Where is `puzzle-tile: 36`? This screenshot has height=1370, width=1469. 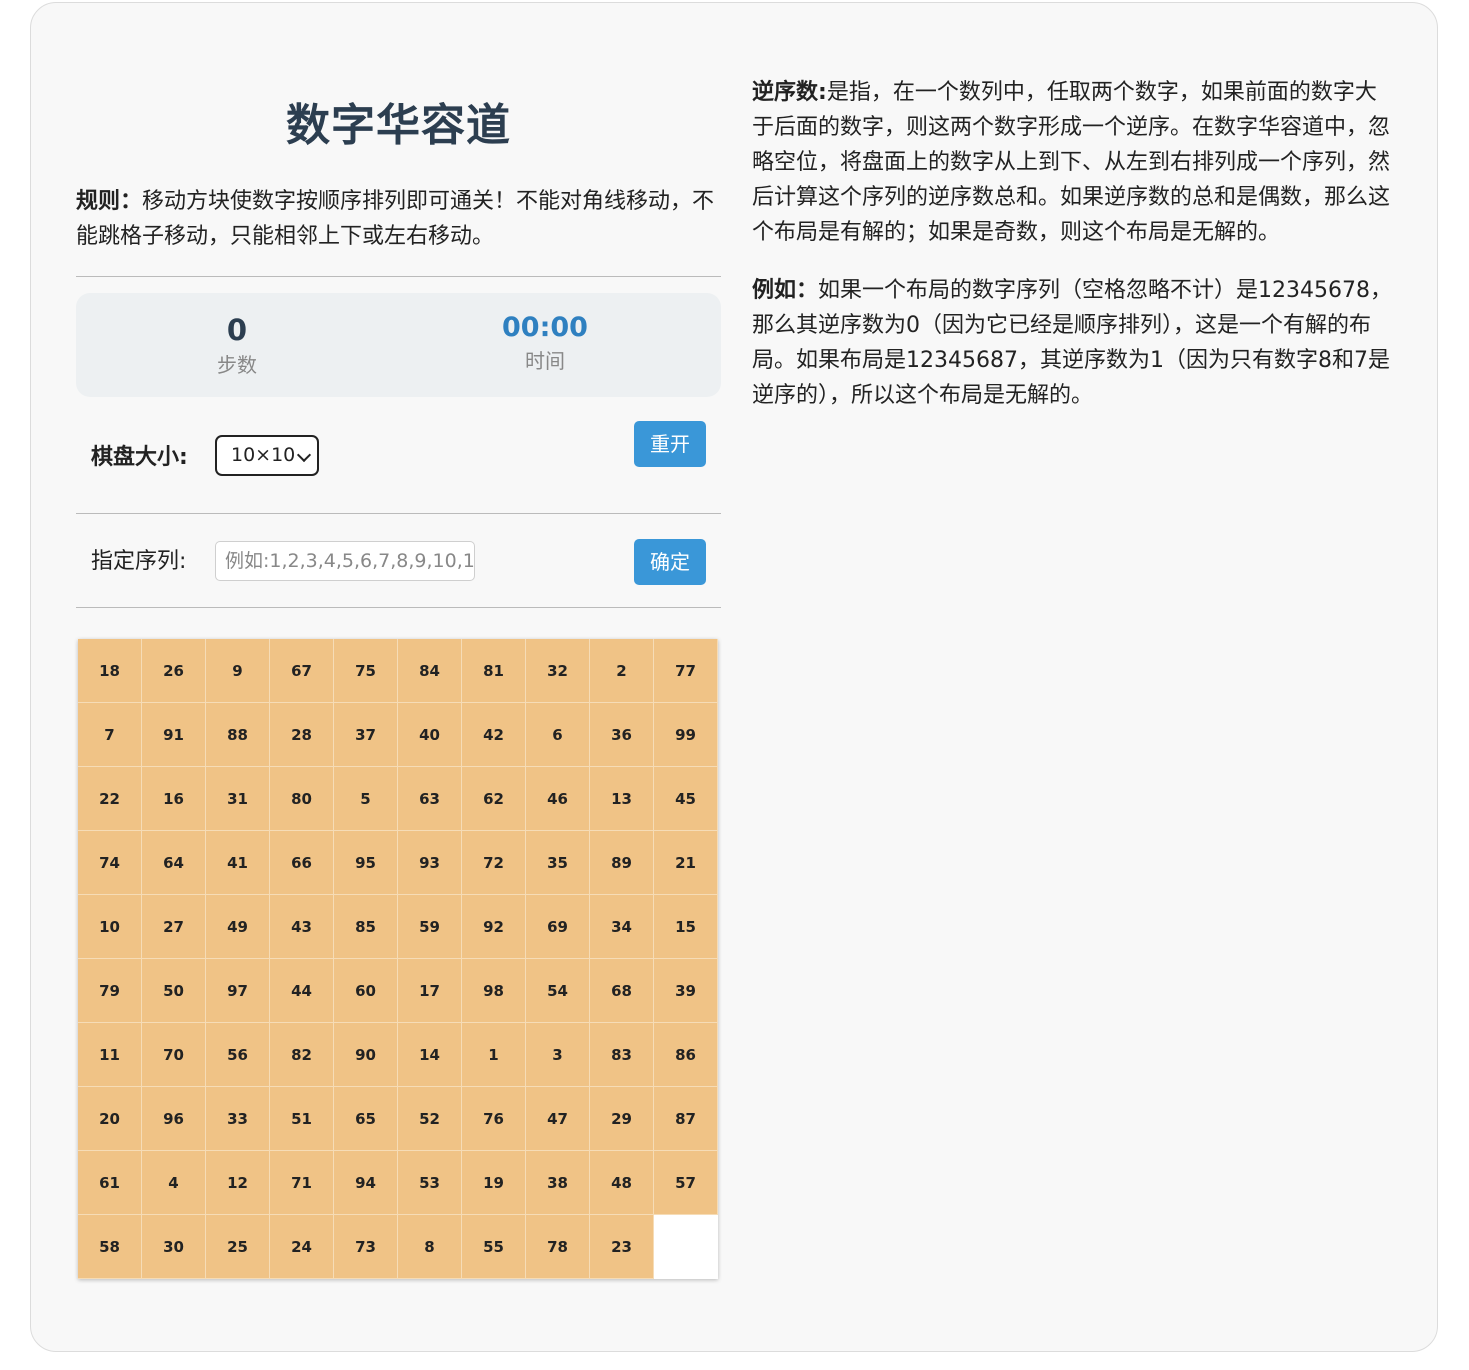 puzzle-tile: 36 is located at coordinates (622, 735).